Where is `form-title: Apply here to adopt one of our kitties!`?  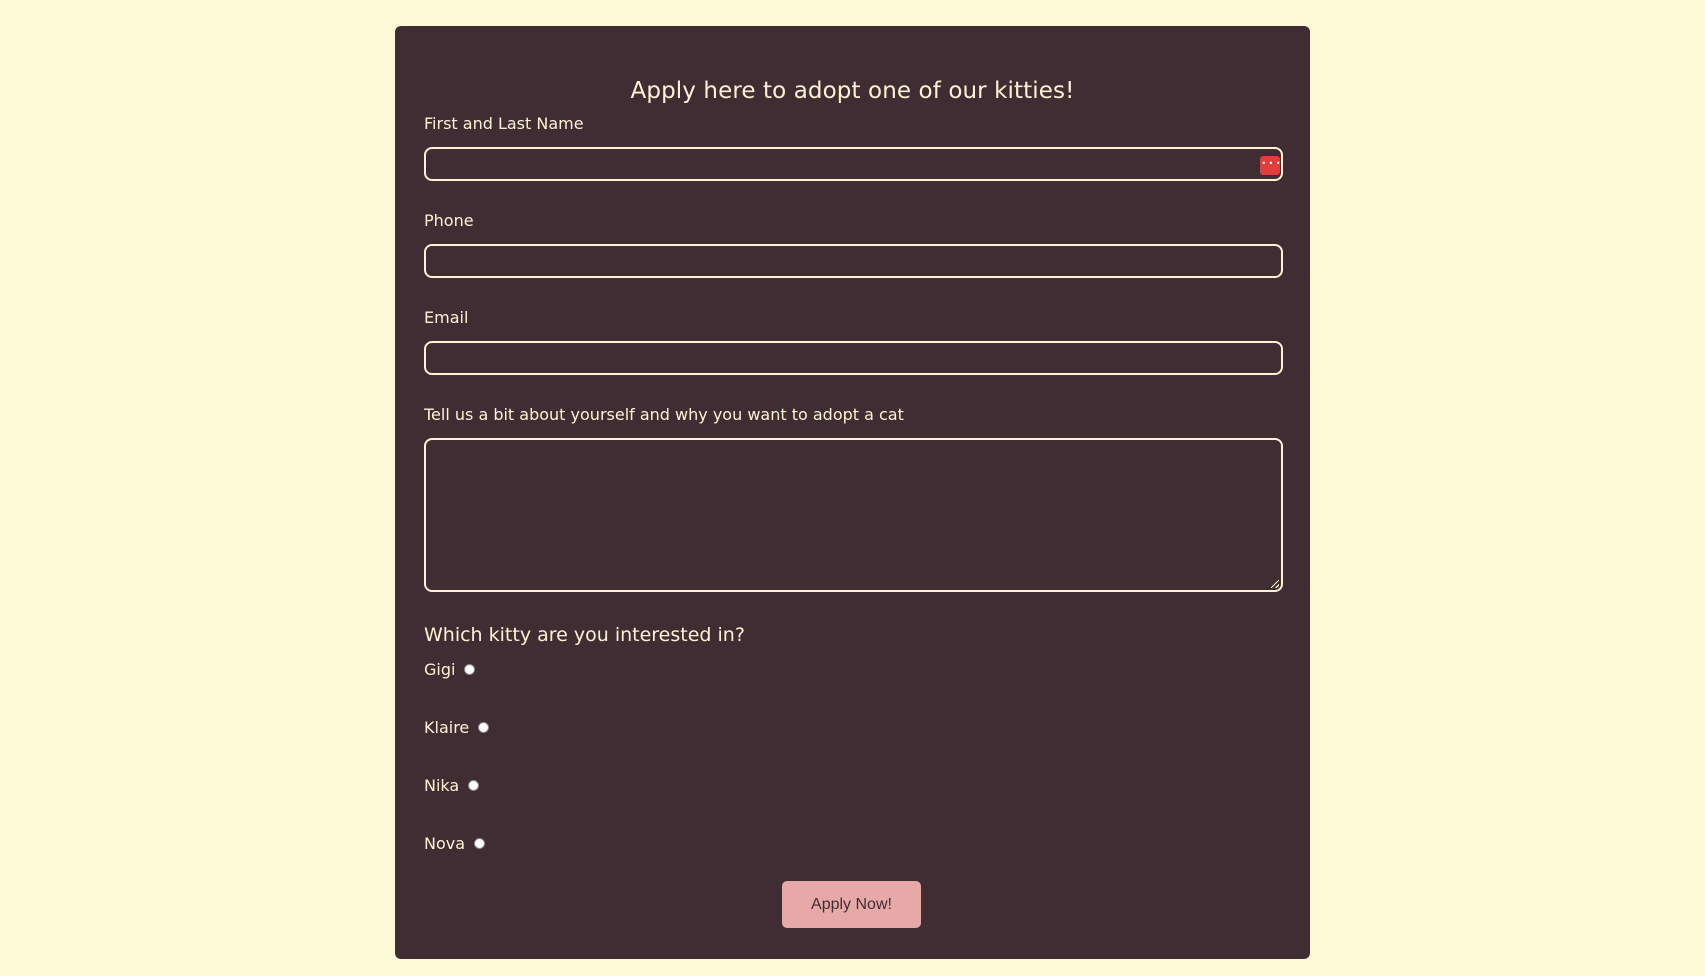
form-title: Apply here to adopt one of our kitties! is located at coordinates (852, 91).